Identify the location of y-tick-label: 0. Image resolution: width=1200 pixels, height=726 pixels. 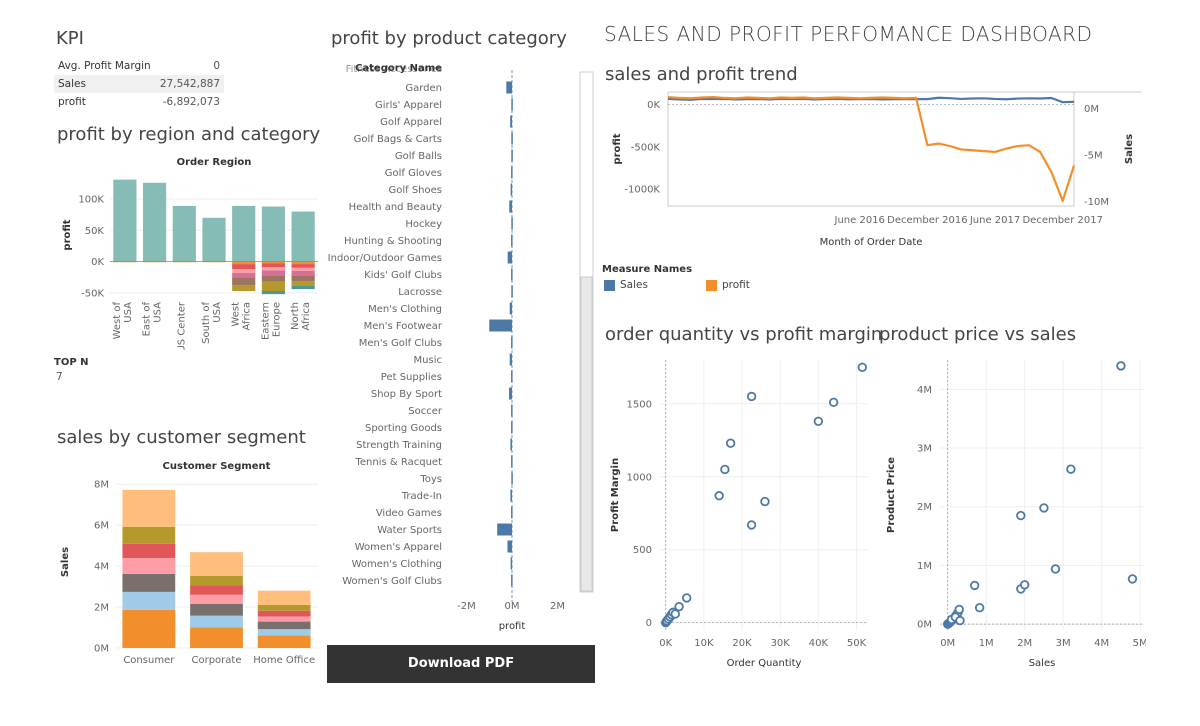
(649, 623).